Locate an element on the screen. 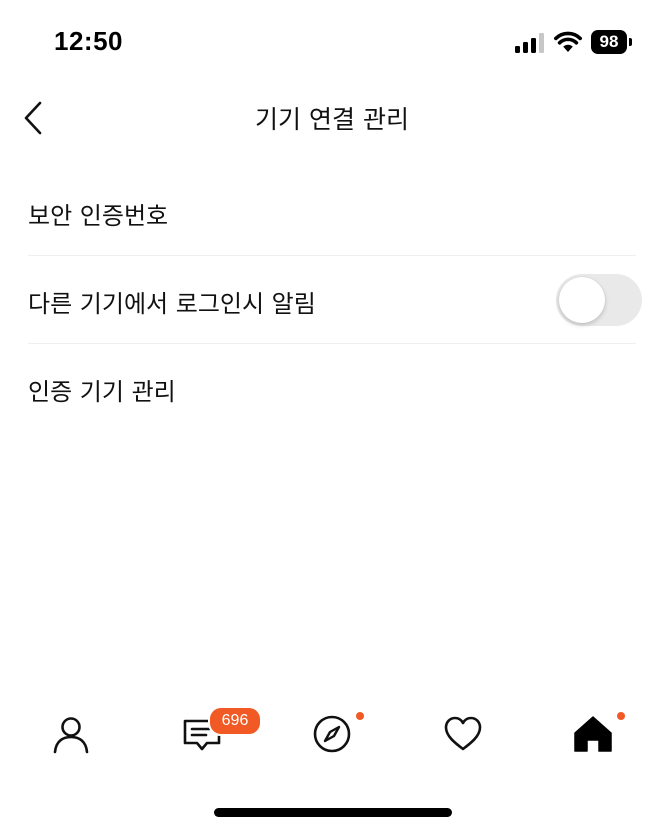 The width and height of the screenshot is (664, 828). tab-home is located at coordinates (593, 734).